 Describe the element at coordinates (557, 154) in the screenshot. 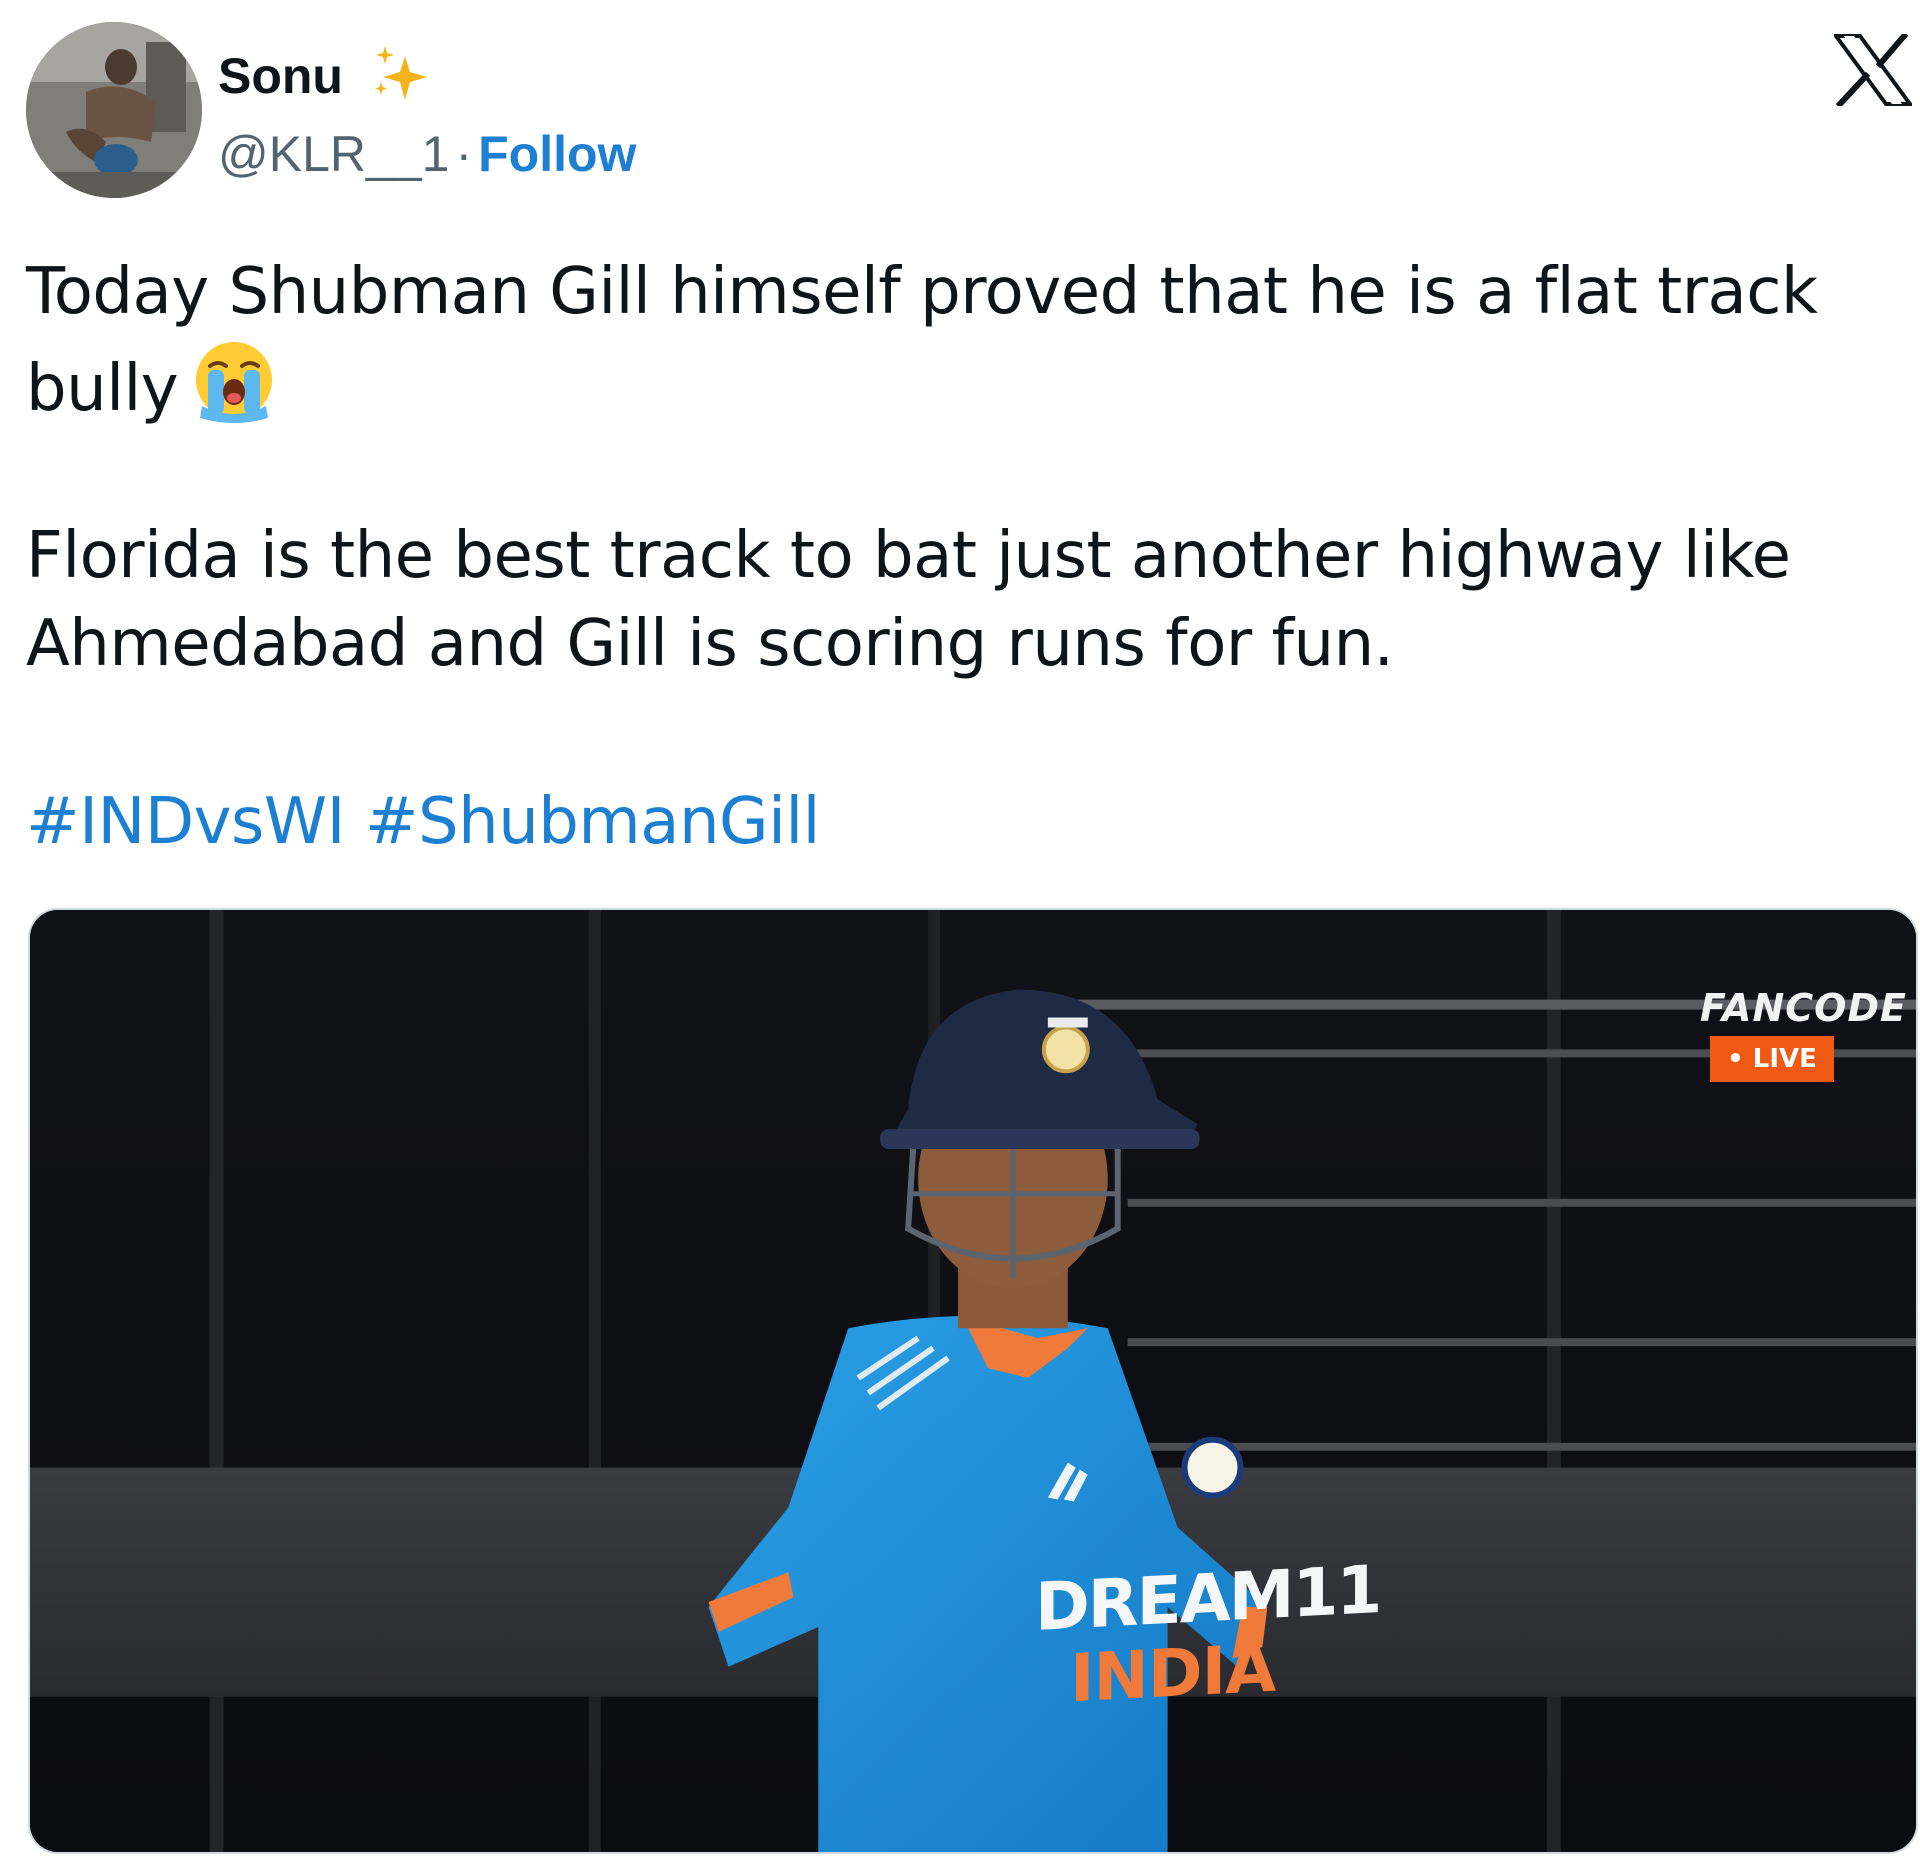

I see `follow-button: Follow` at that location.